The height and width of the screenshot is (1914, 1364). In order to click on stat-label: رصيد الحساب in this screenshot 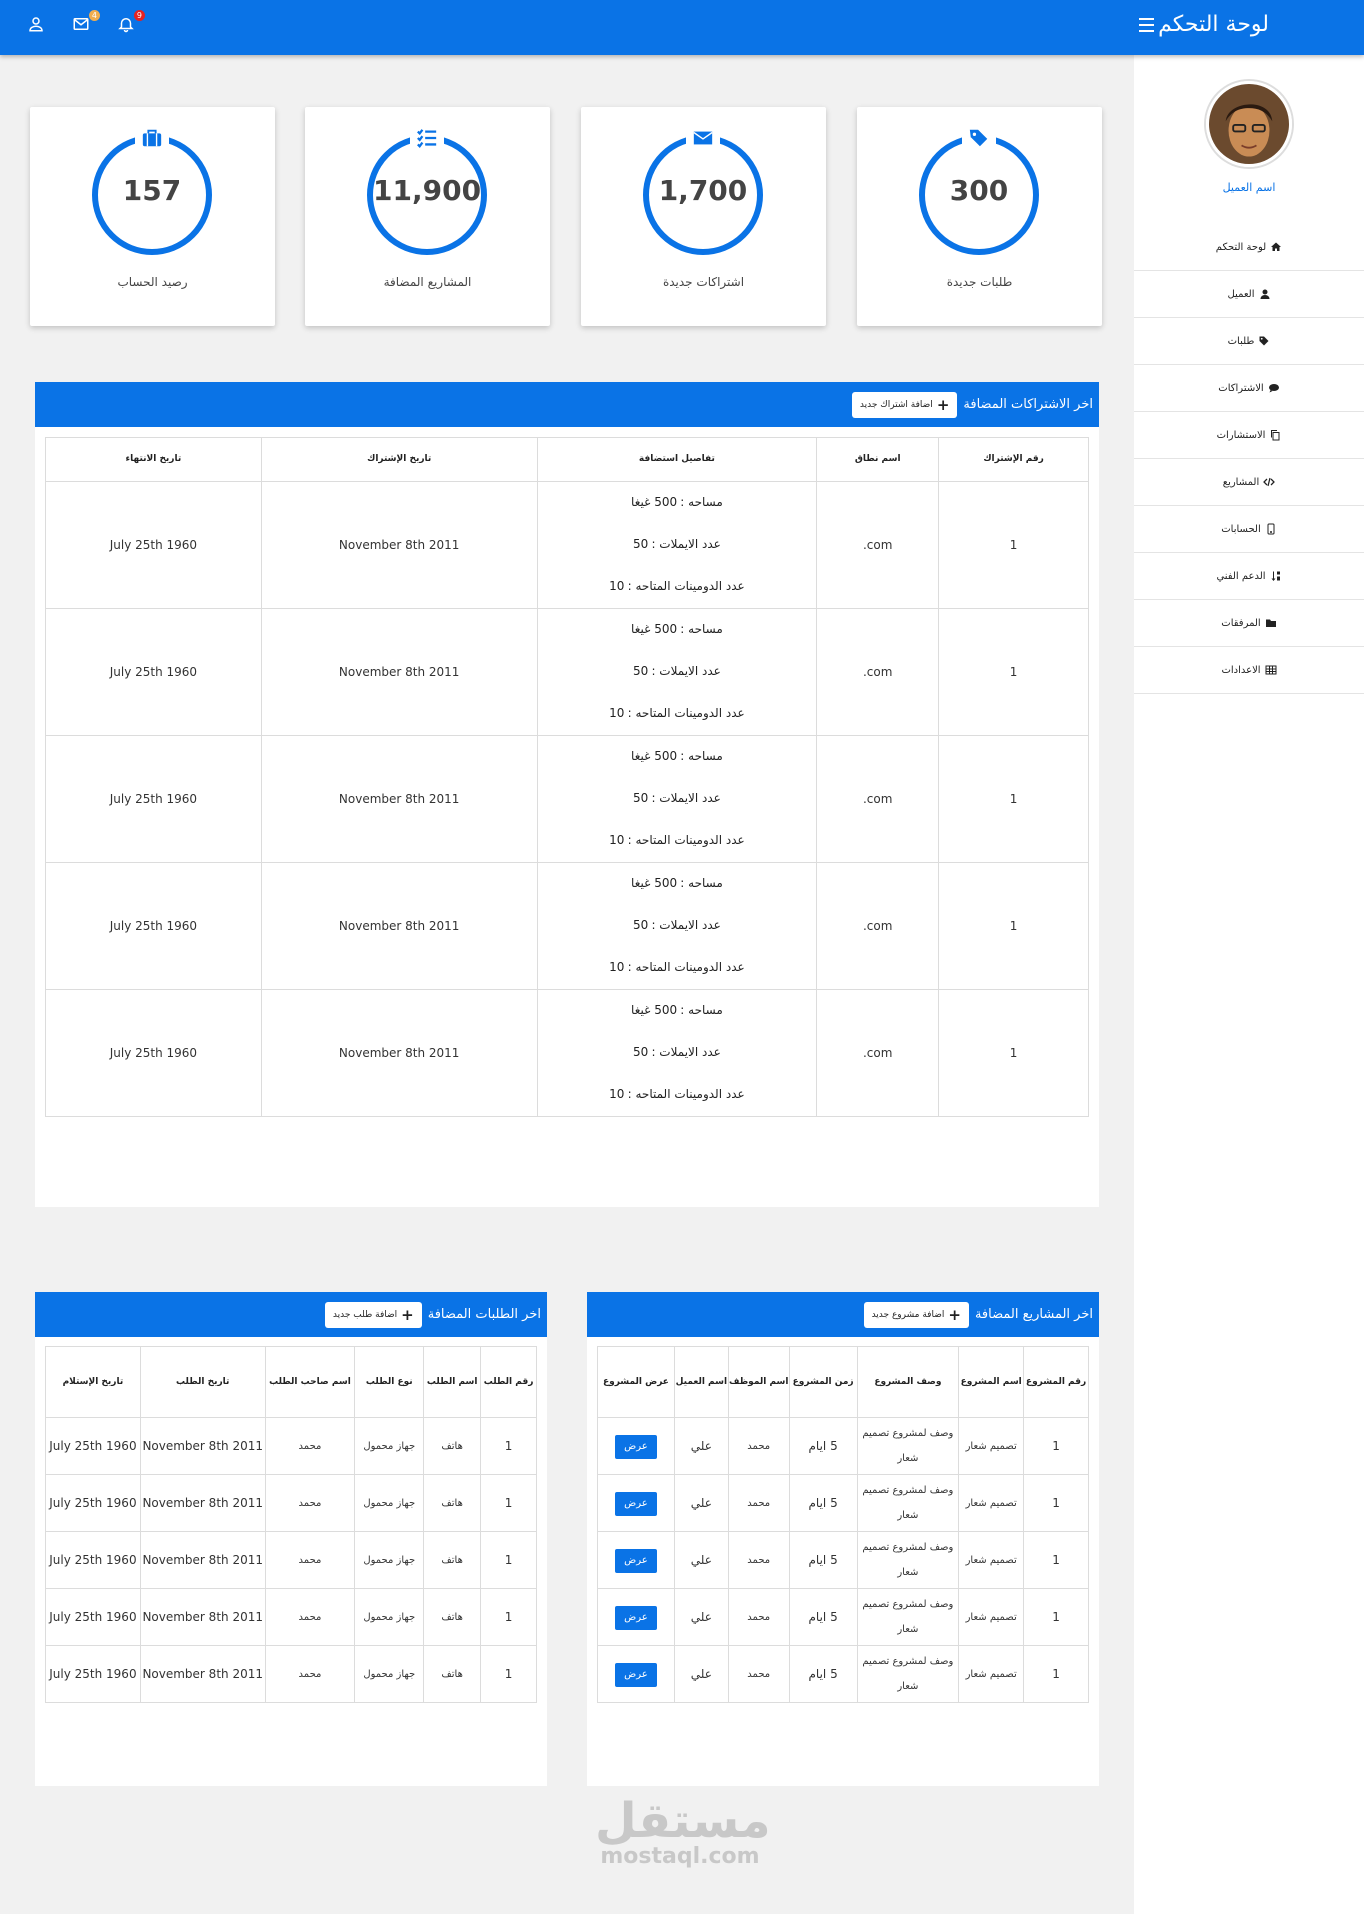, I will do `click(152, 282)`.